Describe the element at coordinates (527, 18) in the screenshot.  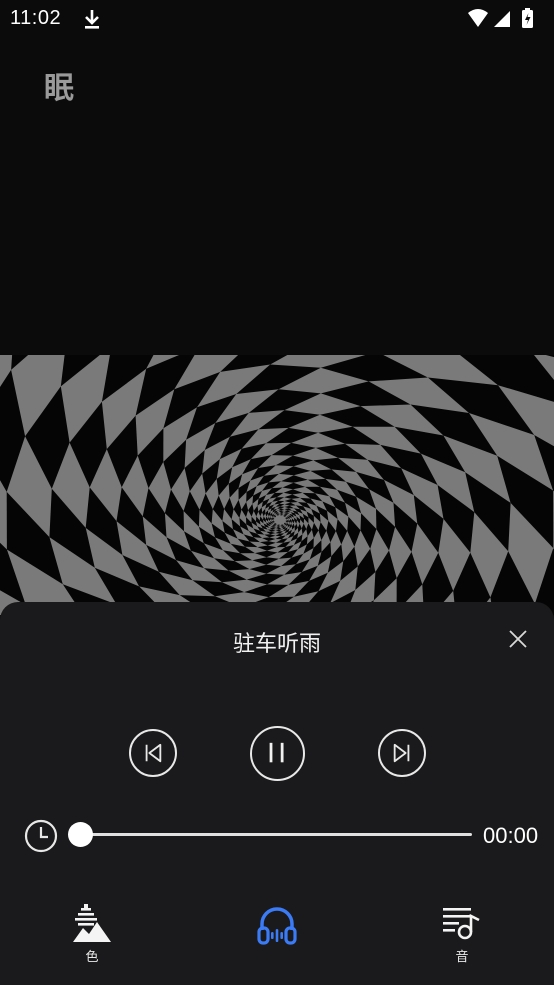
I see `battery-icon` at that location.